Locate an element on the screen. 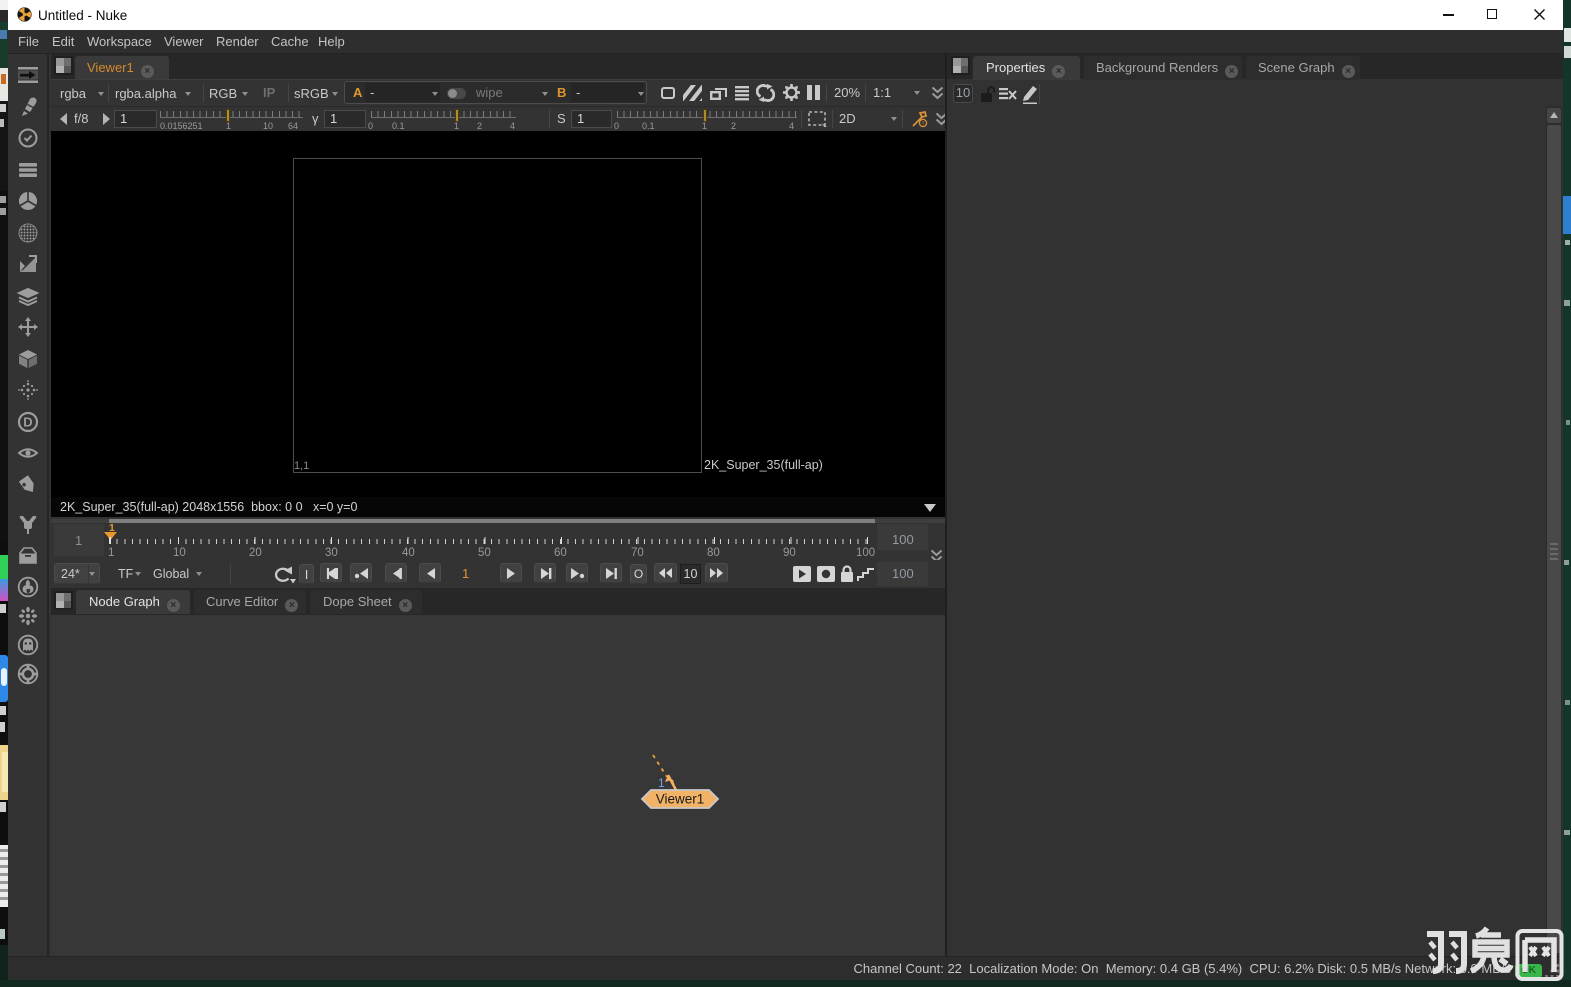 The width and height of the screenshot is (1571, 987). svg-text: 1 is located at coordinates (661, 783).